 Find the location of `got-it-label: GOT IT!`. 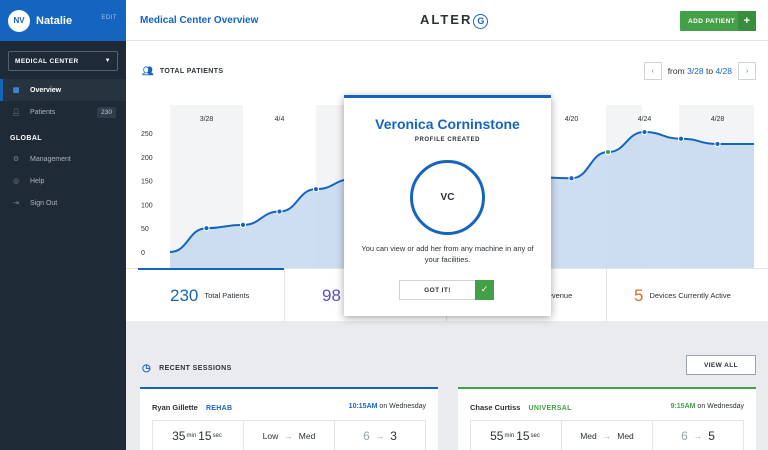

got-it-label: GOT IT! is located at coordinates (437, 290).